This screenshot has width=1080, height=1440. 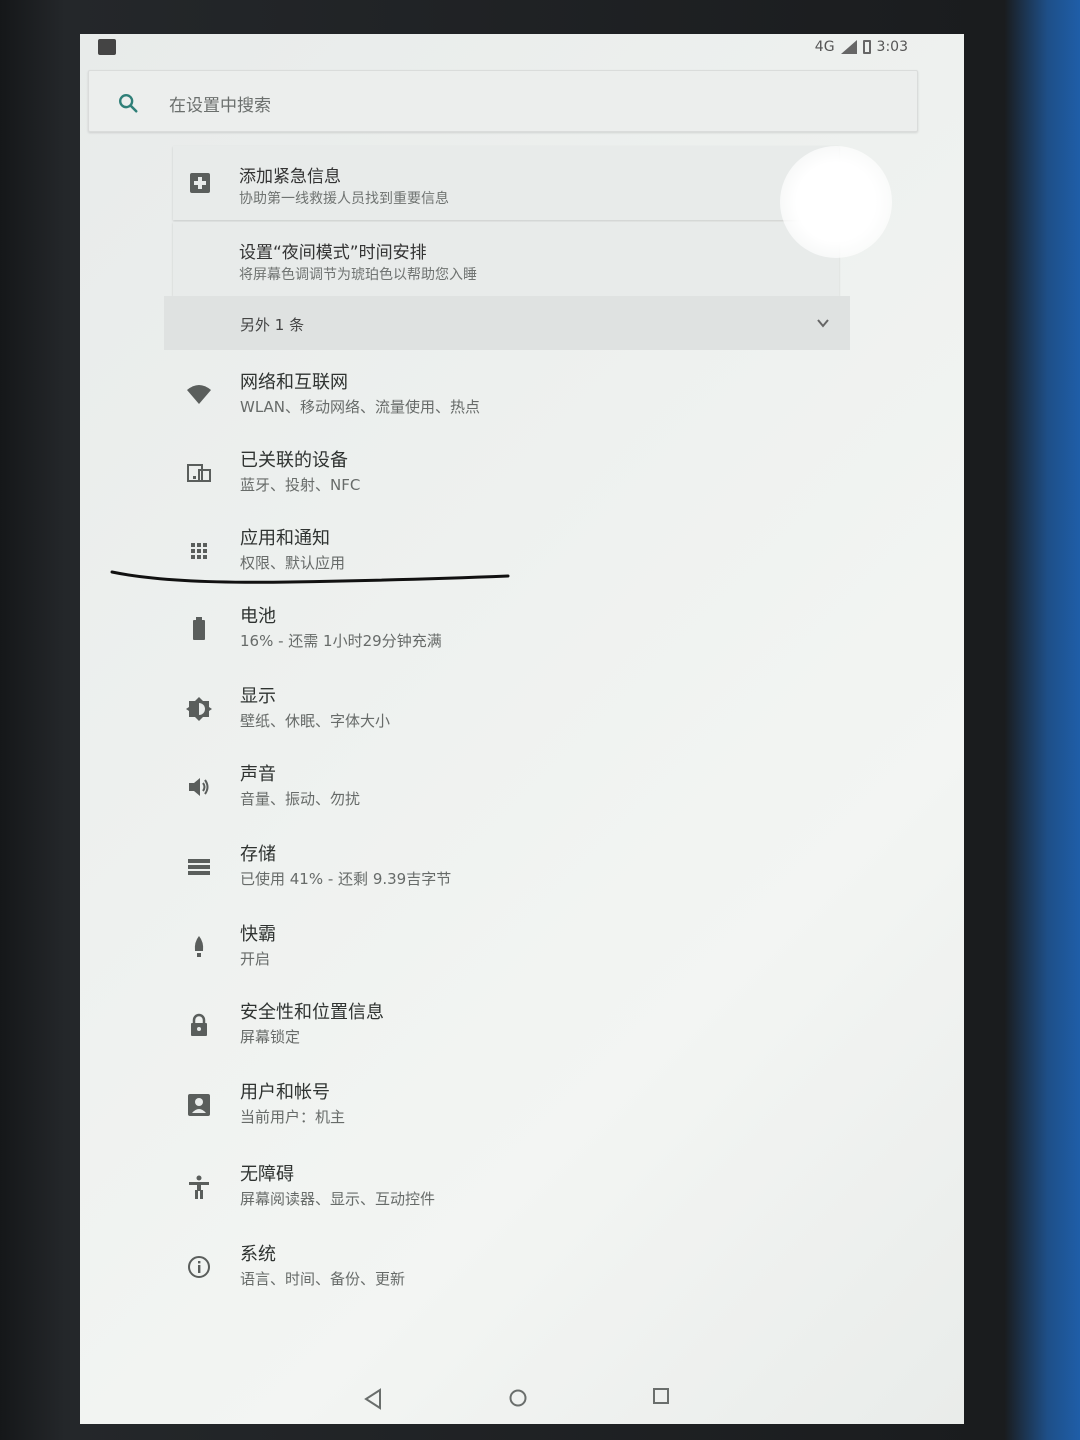 What do you see at coordinates (823, 323) in the screenshot?
I see `chevron-down-icon` at bounding box center [823, 323].